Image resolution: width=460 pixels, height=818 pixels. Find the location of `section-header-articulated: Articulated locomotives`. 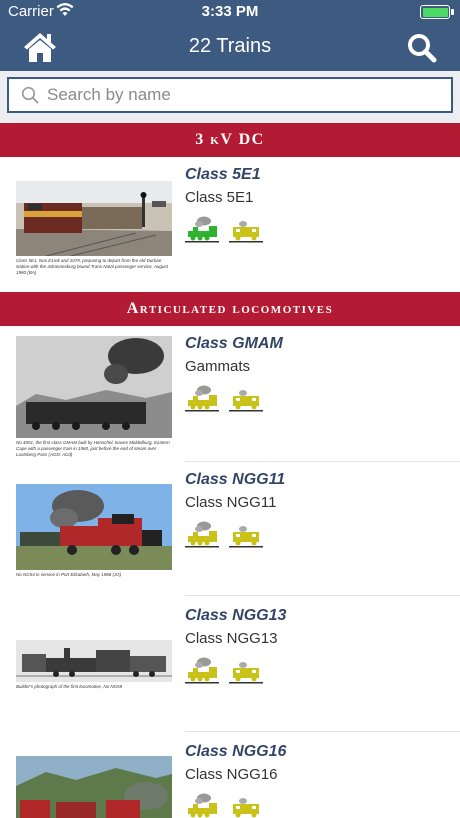

section-header-articulated: Articulated locomotives is located at coordinates (230, 309).